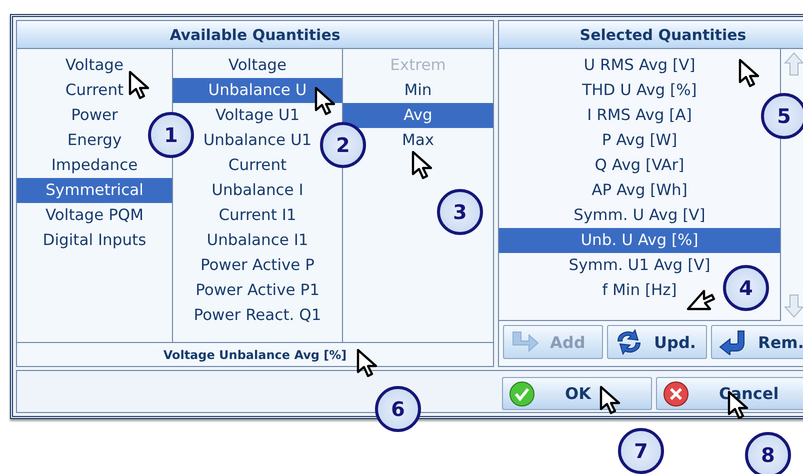 The width and height of the screenshot is (803, 474). Describe the element at coordinates (768, 453) in the screenshot. I see `callout-number: 8` at that location.